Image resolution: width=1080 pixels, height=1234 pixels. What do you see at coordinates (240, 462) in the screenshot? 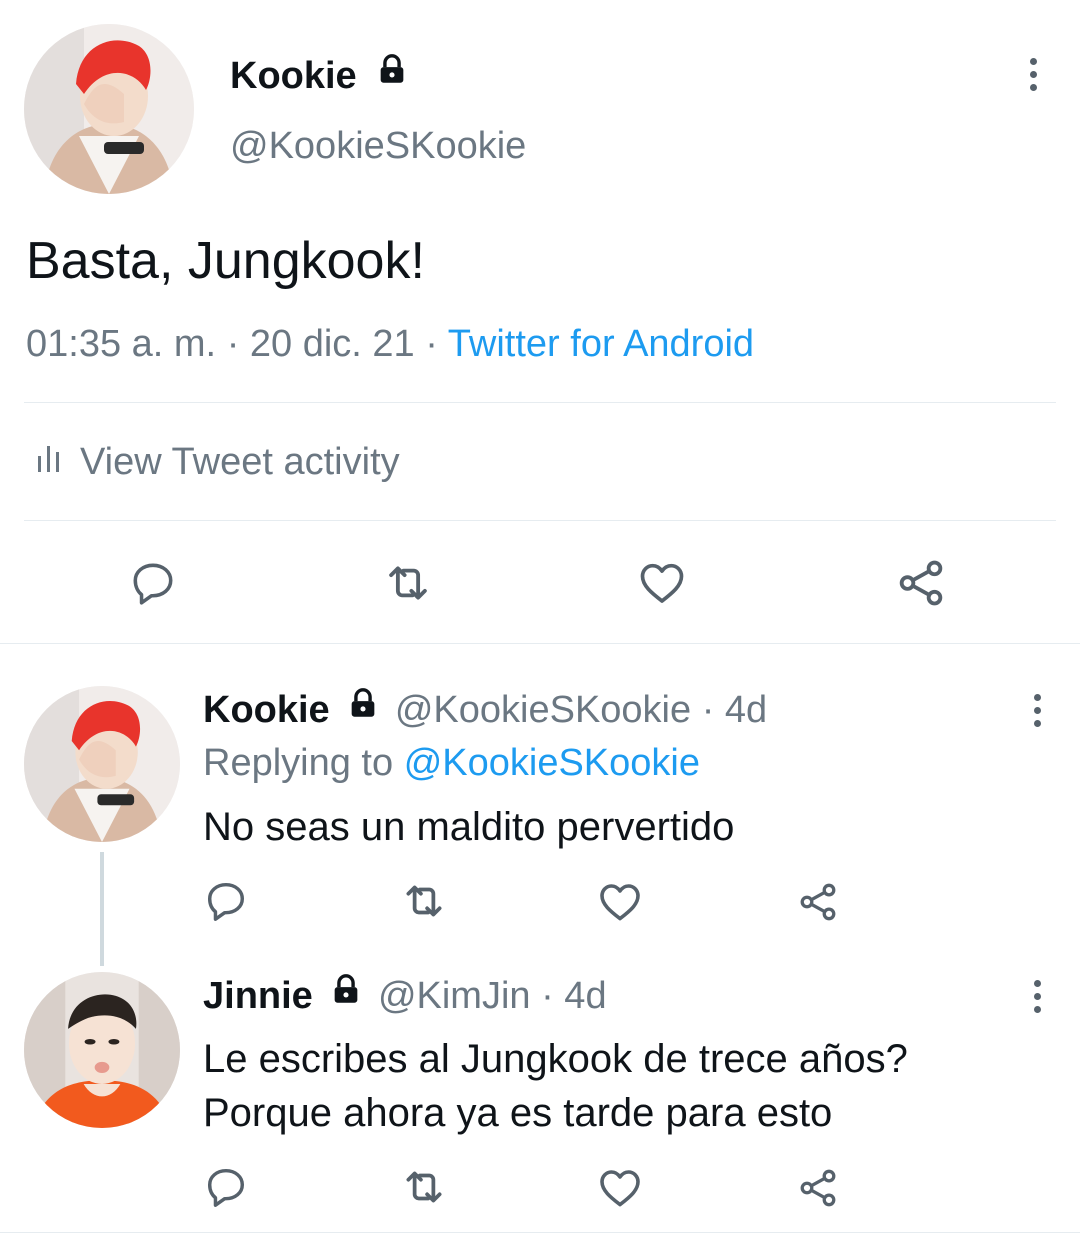
I see `activity-label: View Tweet activity` at bounding box center [240, 462].